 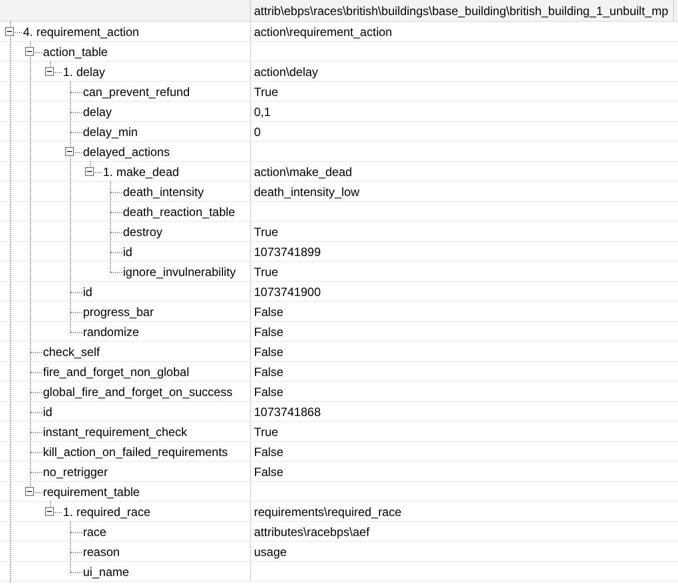 What do you see at coordinates (74, 471) in the screenshot?
I see `property-name: no_retrigger` at bounding box center [74, 471].